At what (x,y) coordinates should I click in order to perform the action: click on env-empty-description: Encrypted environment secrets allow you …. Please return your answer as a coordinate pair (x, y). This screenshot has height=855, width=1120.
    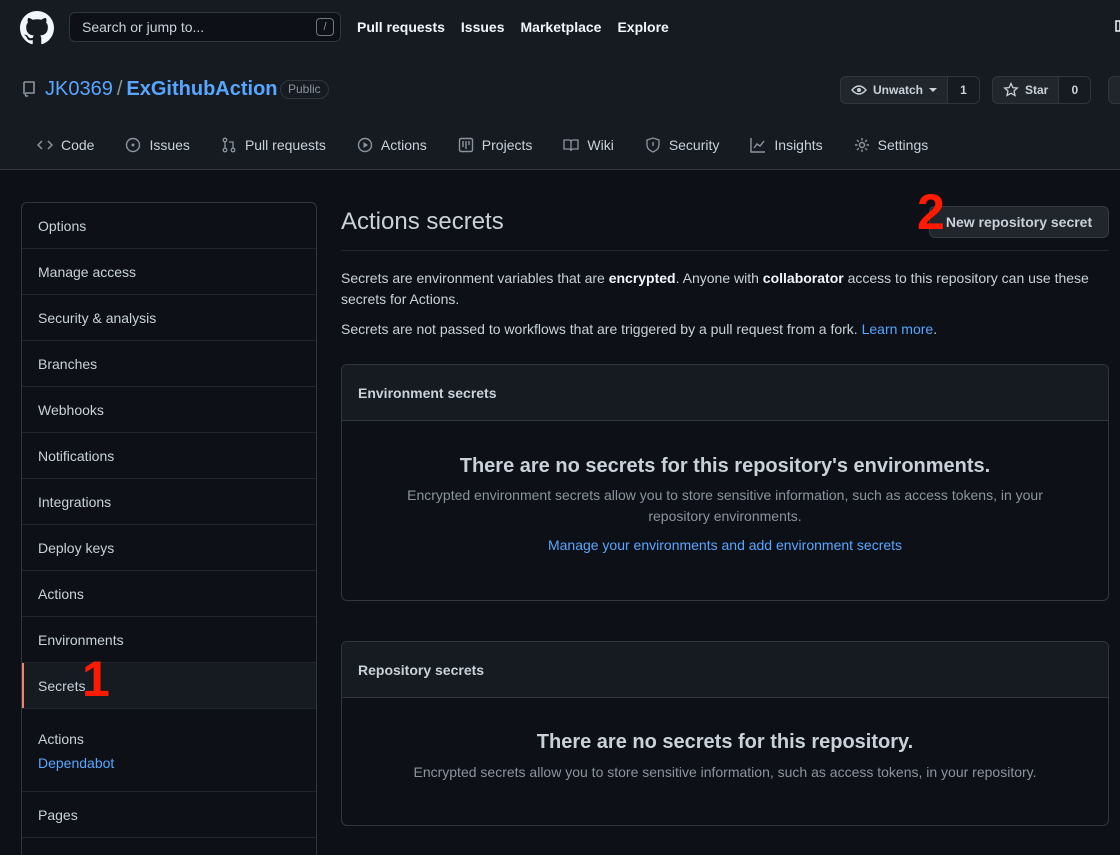
    Looking at the image, I should click on (725, 505).